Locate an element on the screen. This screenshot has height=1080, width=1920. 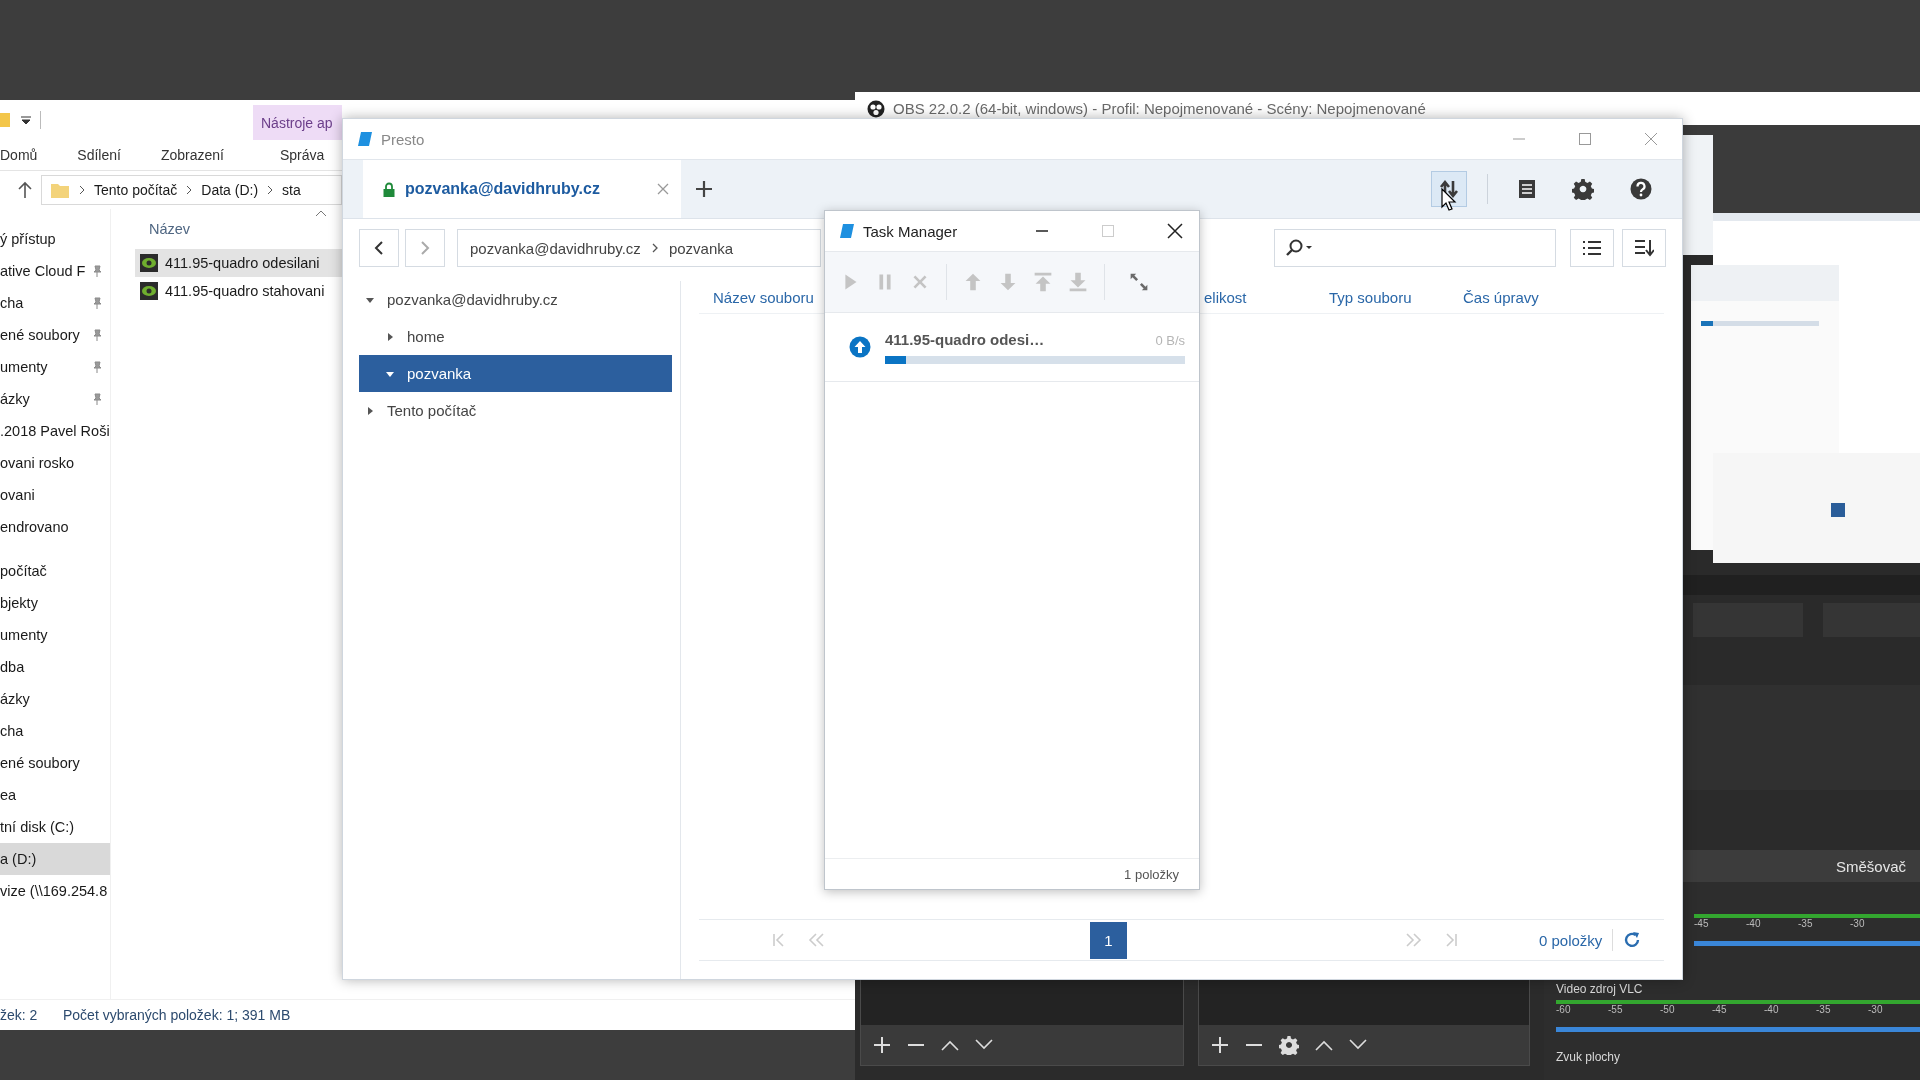
transfer-speed: 0 B/s is located at coordinates (1170, 340).